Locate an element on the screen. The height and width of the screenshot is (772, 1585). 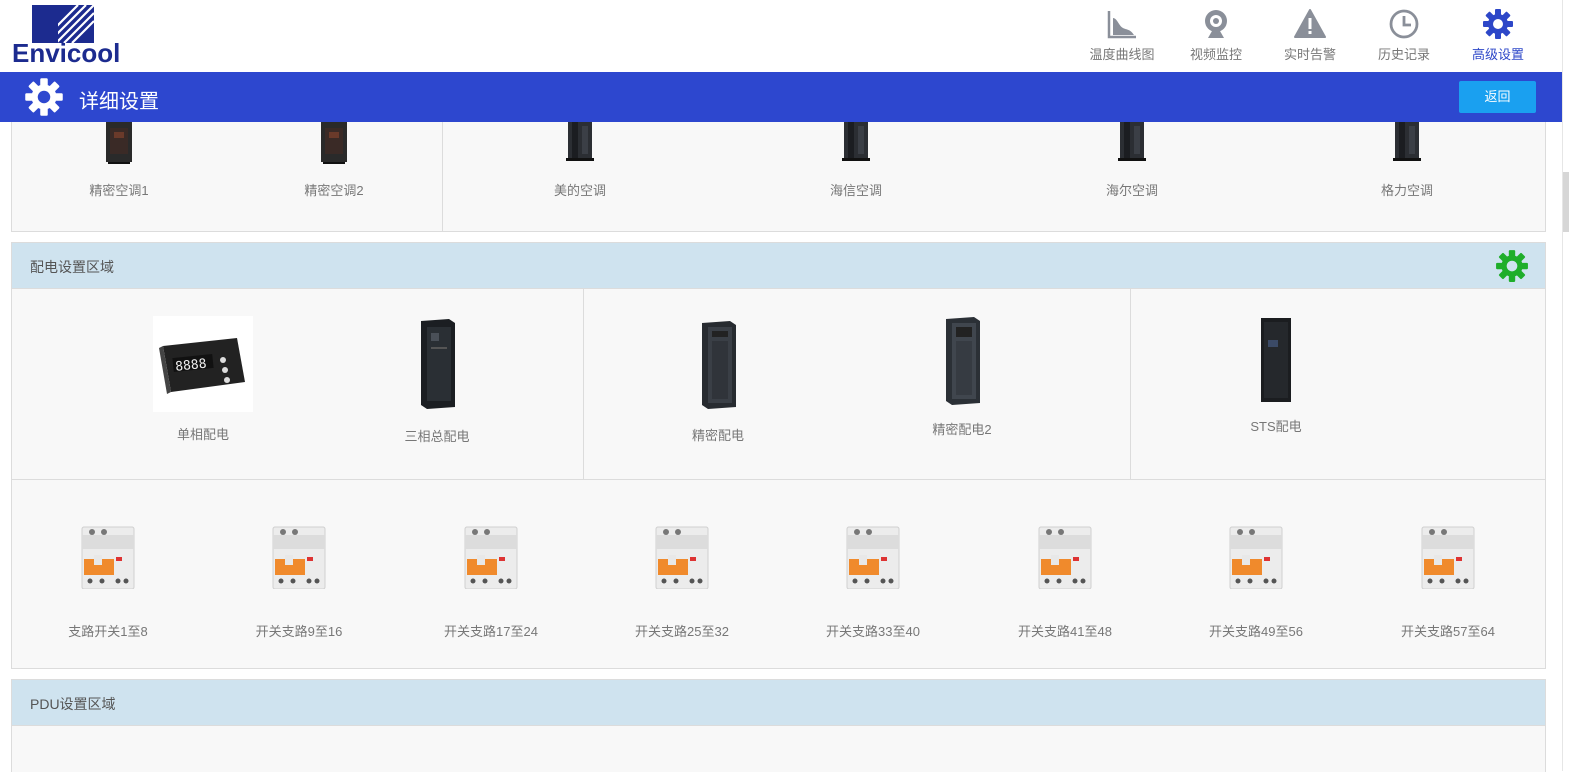
logo-text: Envicool is located at coordinates (66, 53).